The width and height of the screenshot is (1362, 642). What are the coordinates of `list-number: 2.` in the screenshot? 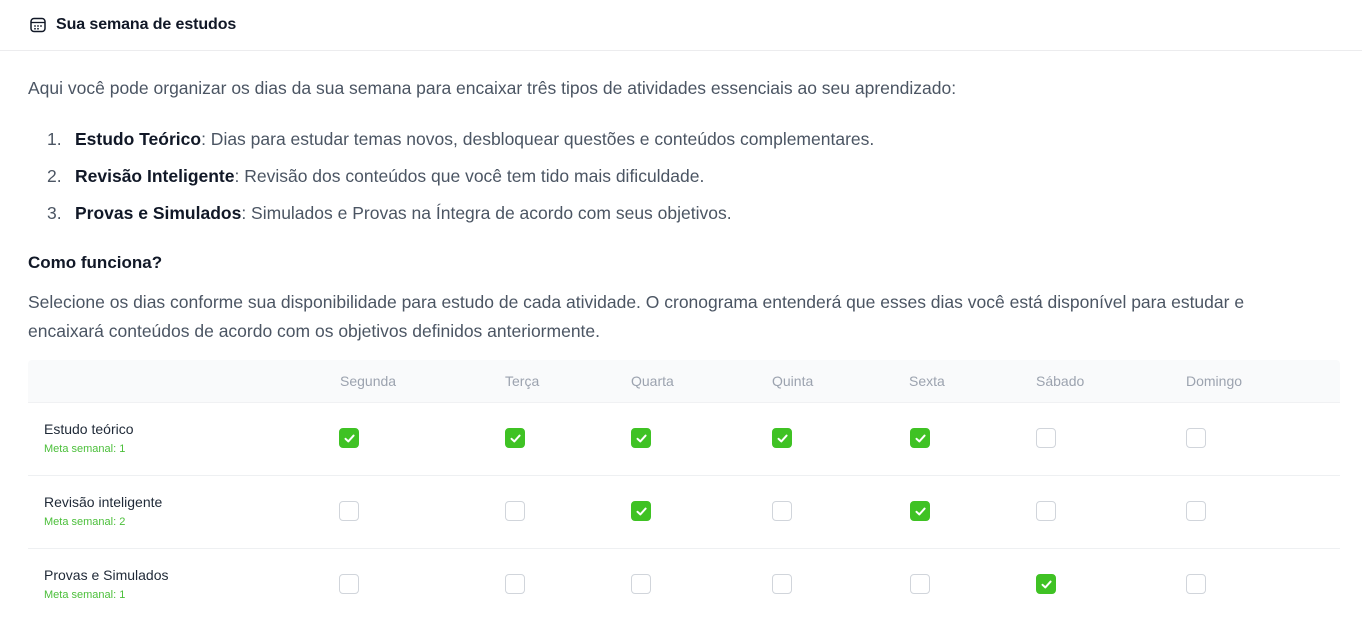 It's located at (54, 176).